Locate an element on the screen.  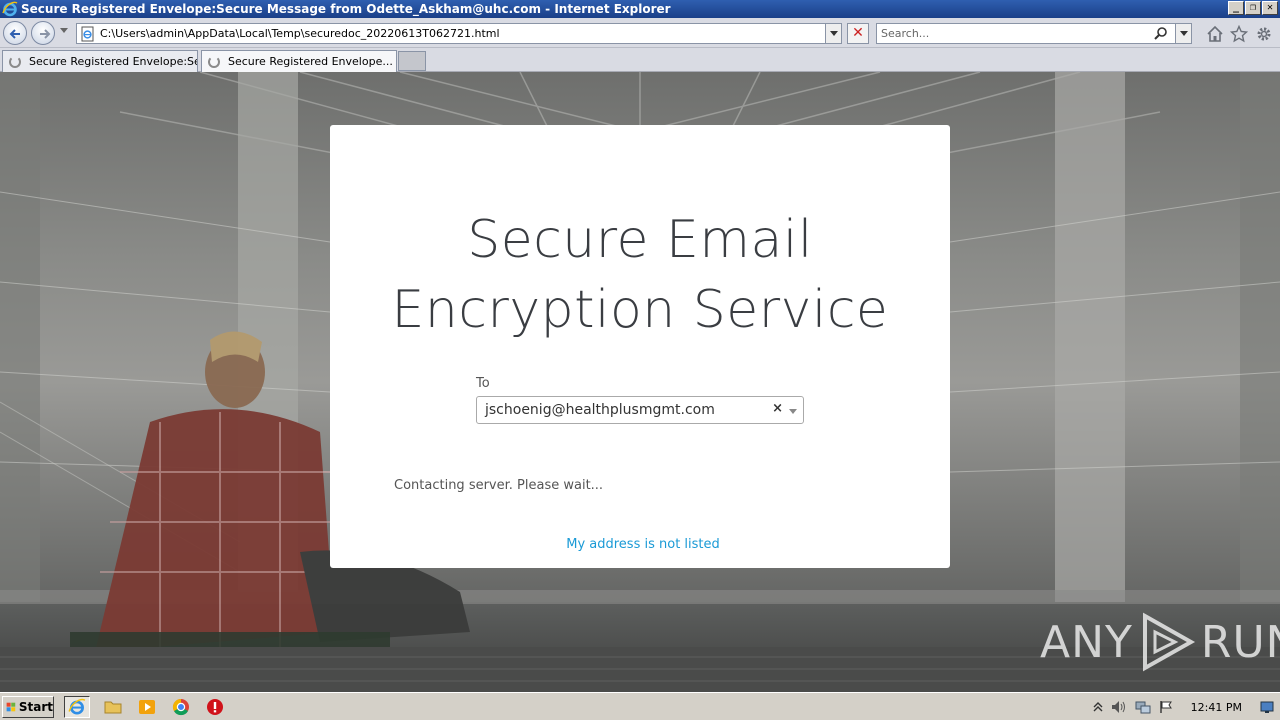
minimize-button: _ is located at coordinates (1236, 8).